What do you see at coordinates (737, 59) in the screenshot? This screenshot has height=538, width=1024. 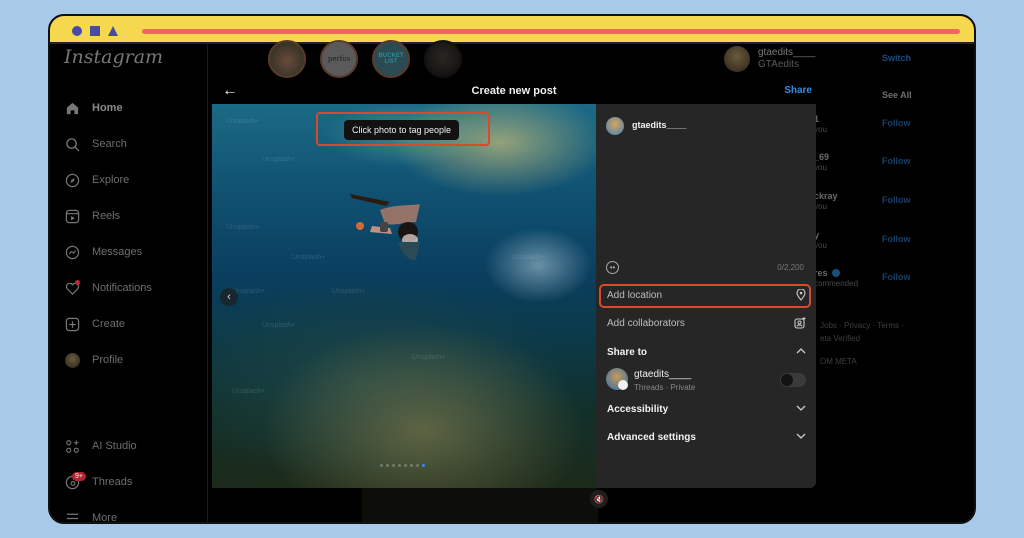 I see `account-avatar` at bounding box center [737, 59].